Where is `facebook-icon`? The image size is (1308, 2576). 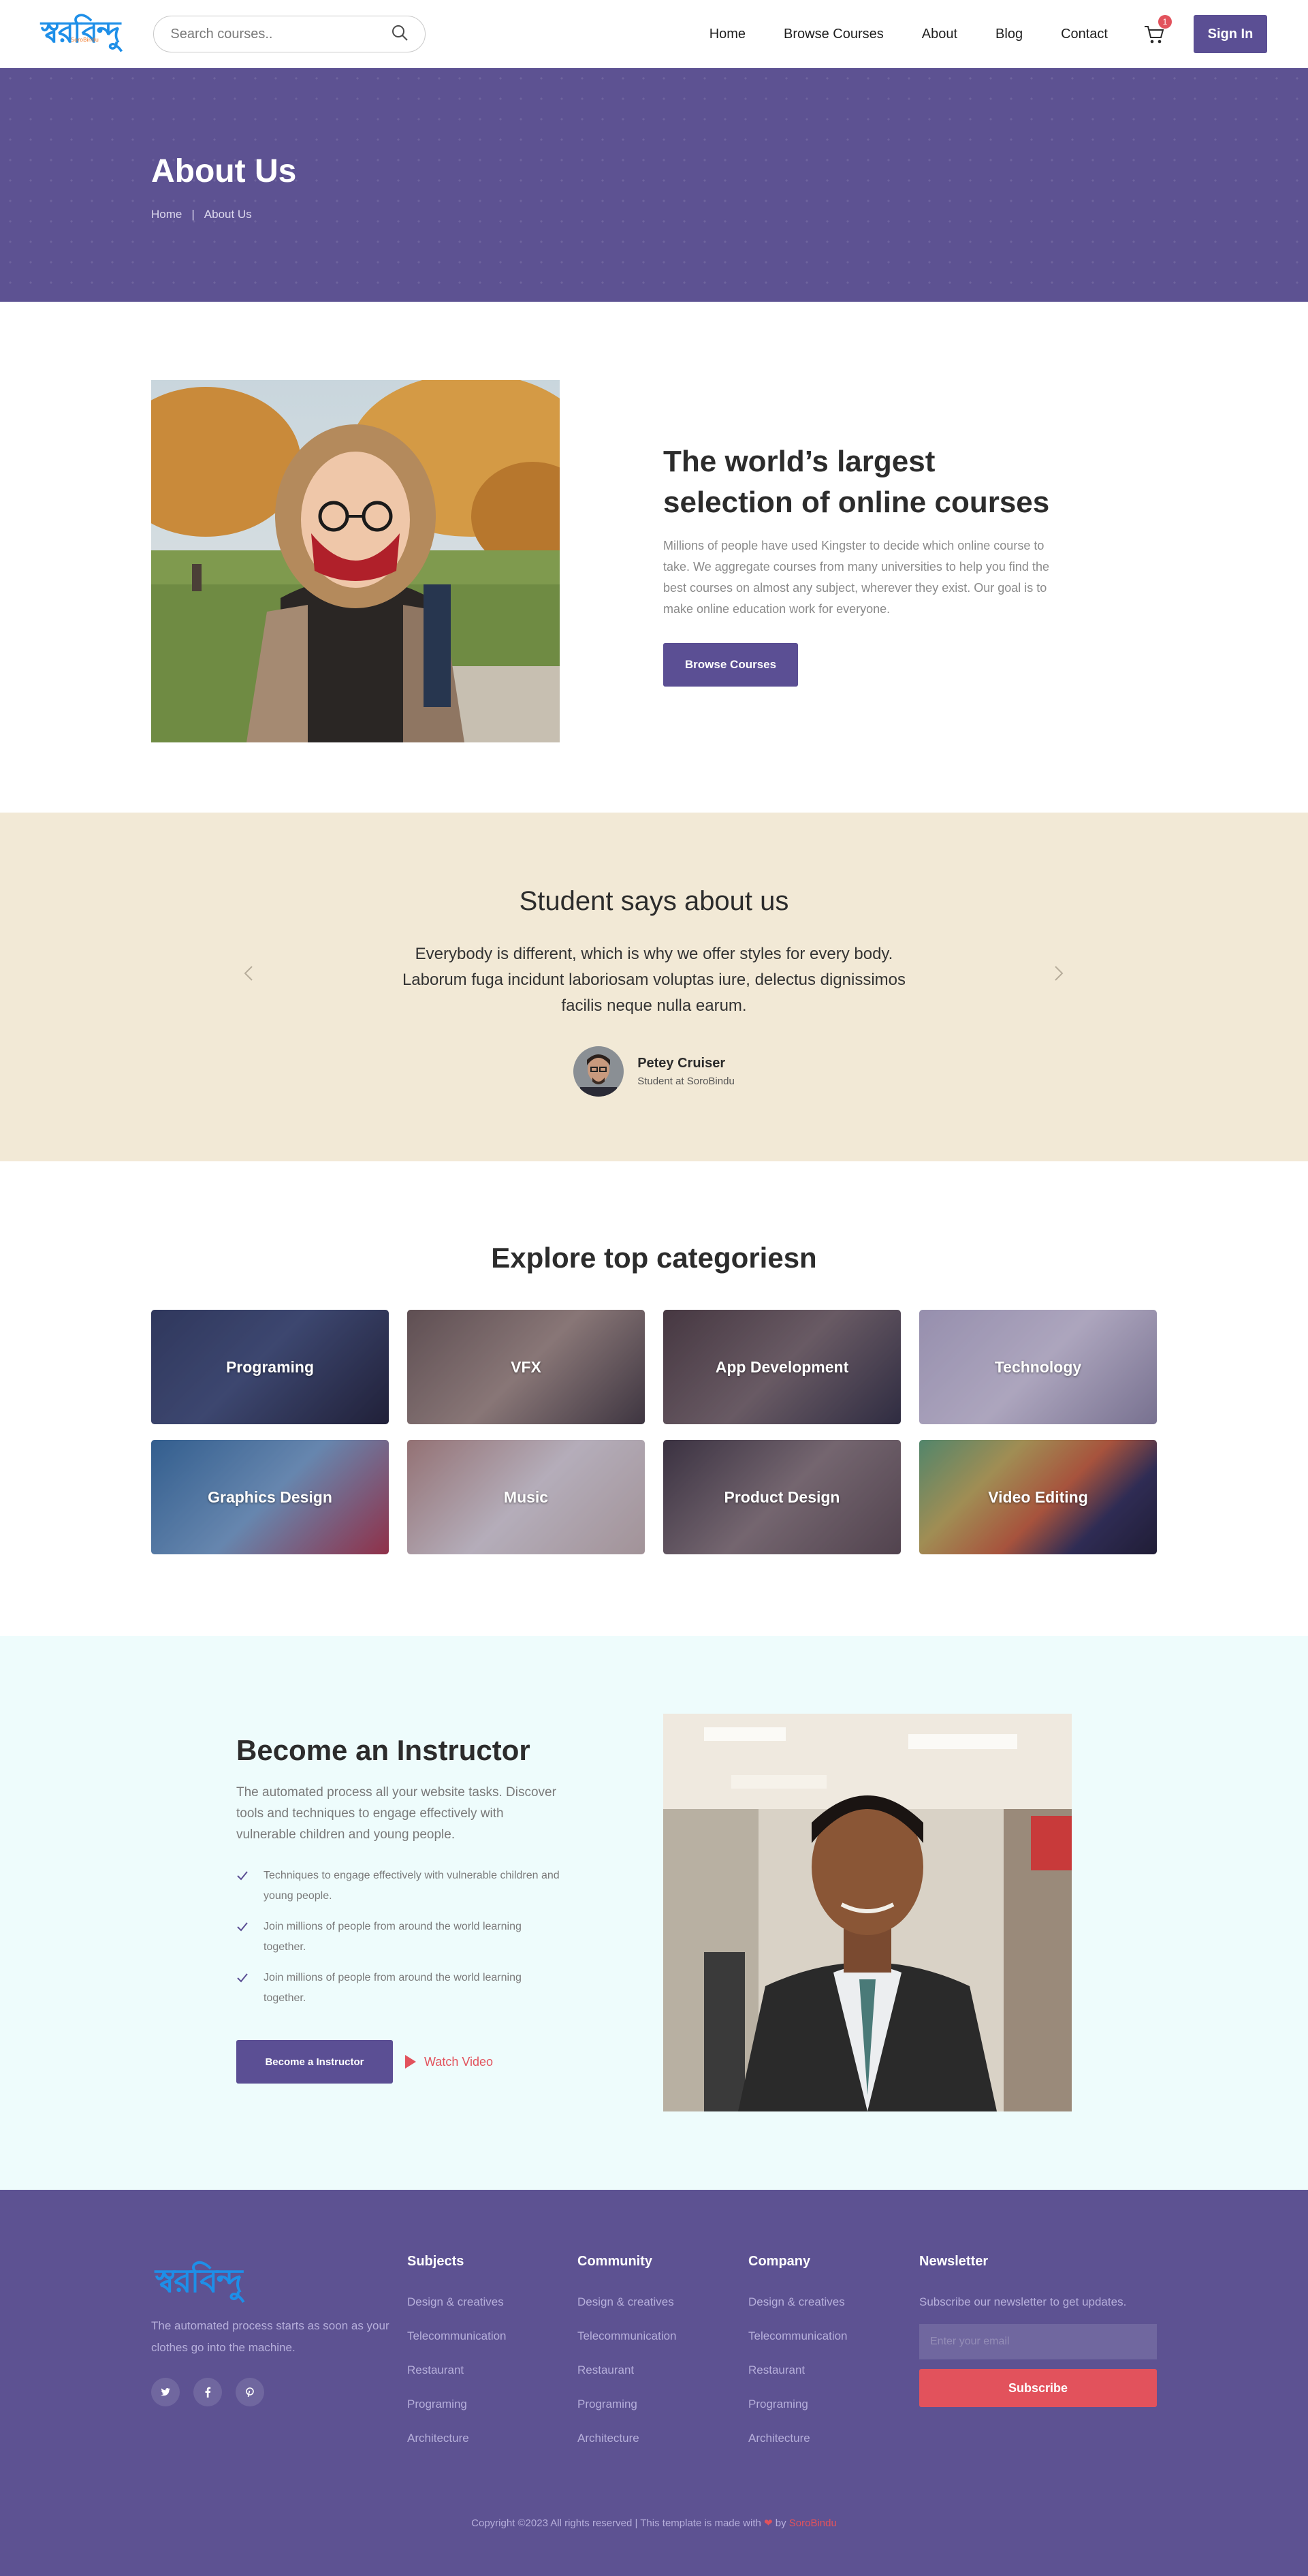 facebook-icon is located at coordinates (208, 2392).